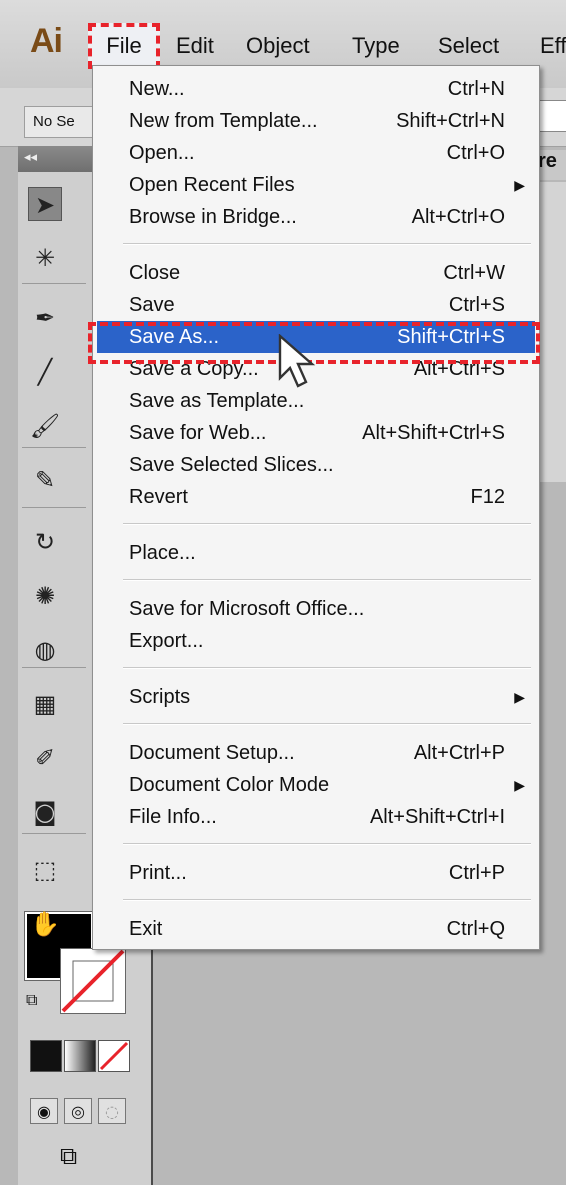  Describe the element at coordinates (45, 650) in the screenshot. I see `shape-builder-tool-icon: ◍` at that location.